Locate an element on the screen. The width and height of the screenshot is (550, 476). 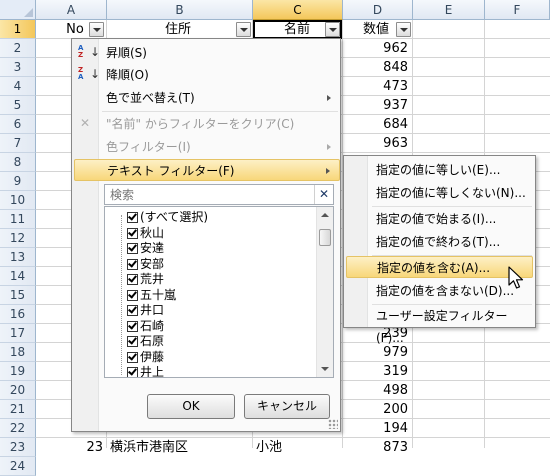
value-cell: 319 is located at coordinates (376, 371).